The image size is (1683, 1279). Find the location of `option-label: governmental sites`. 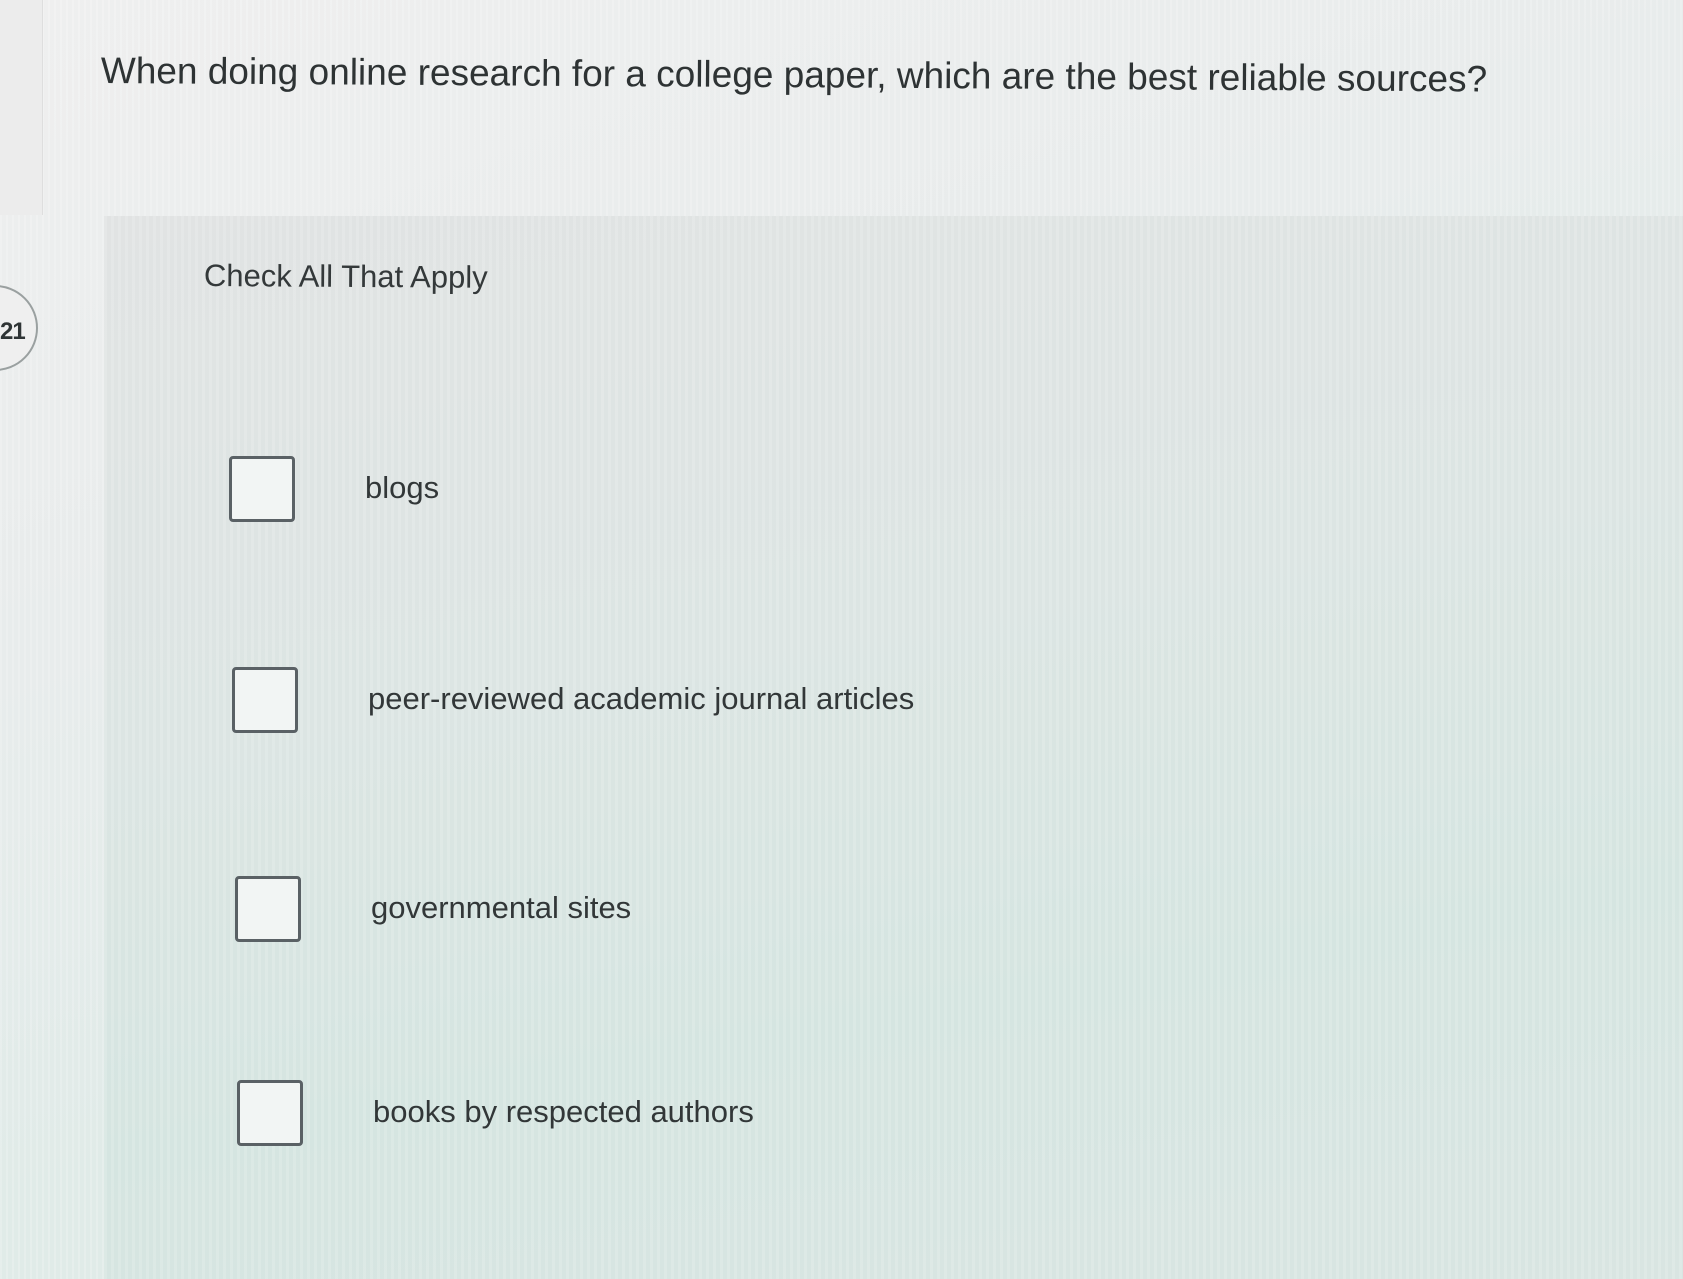

option-label: governmental sites is located at coordinates (501, 908).